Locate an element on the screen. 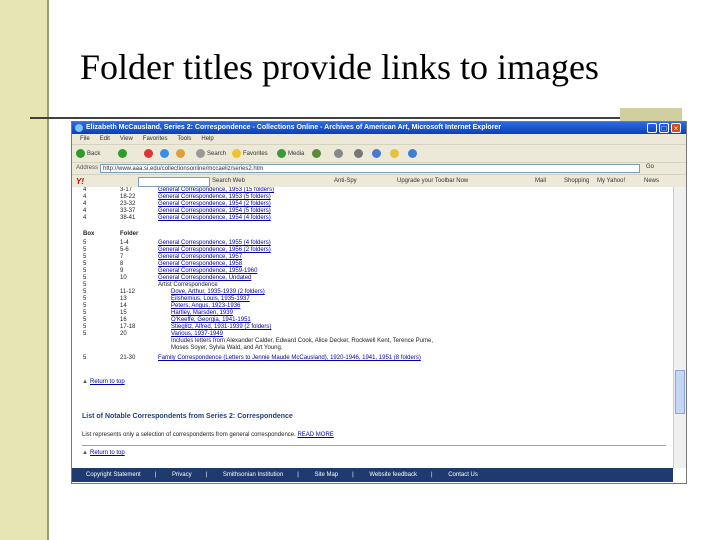 This screenshot has width=720, height=540. folder-title-link: General Correspondence, Undated is located at coordinates (204, 278).